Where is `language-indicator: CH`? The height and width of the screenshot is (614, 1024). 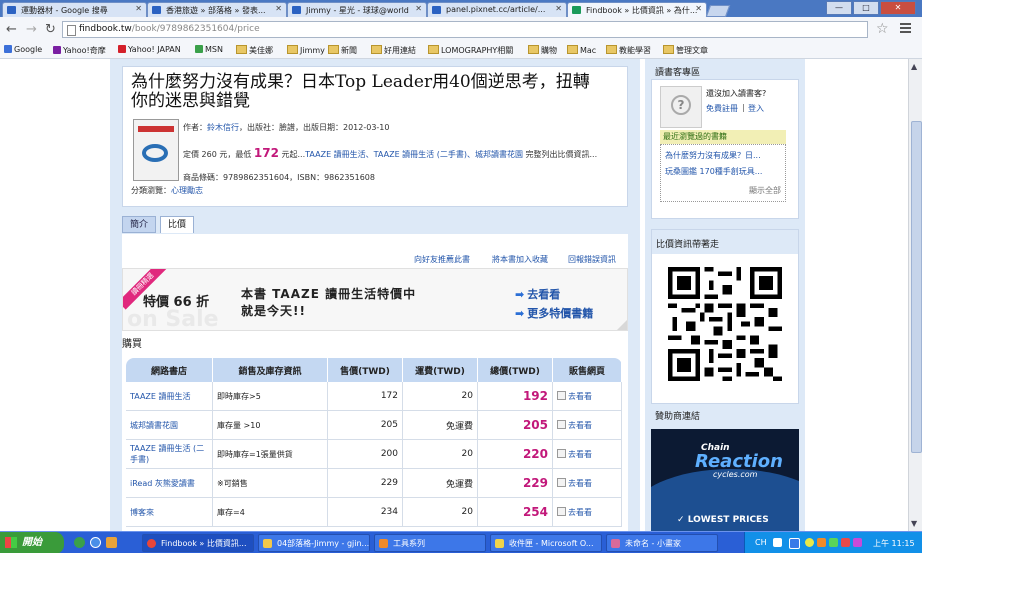 language-indicator: CH is located at coordinates (761, 542).